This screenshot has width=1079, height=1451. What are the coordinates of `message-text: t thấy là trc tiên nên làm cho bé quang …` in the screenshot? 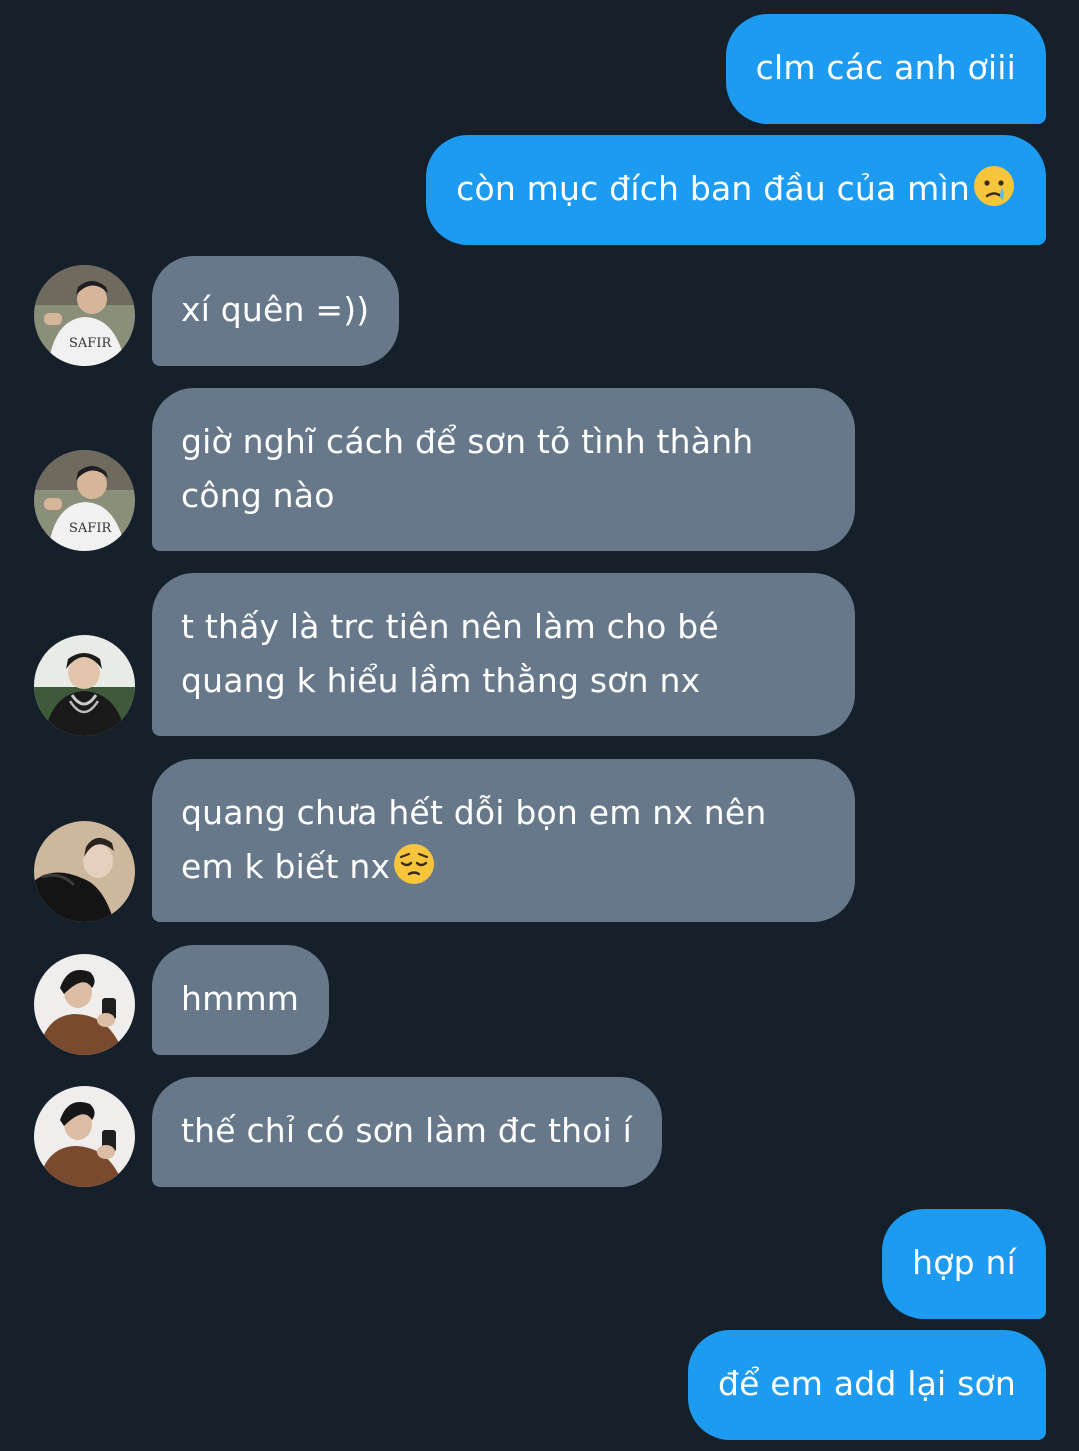 It's located at (450, 653).